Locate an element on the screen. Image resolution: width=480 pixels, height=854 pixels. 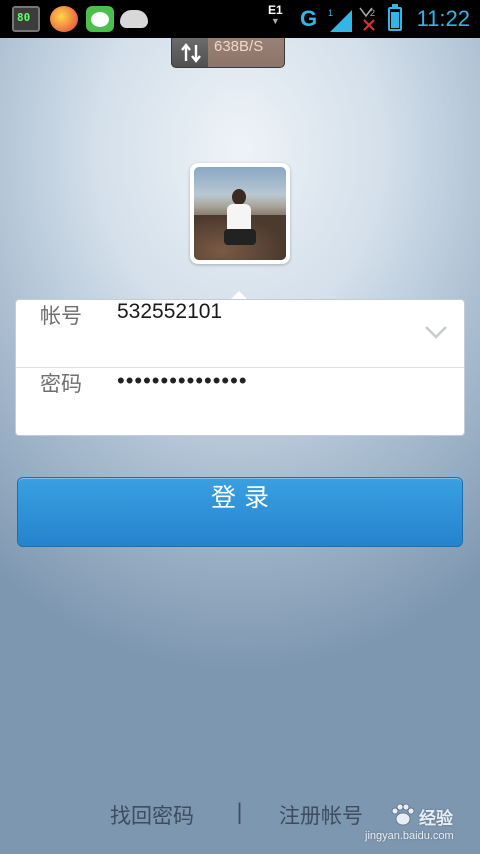
no-signal-icon: 2 is located at coordinates (367, 19).